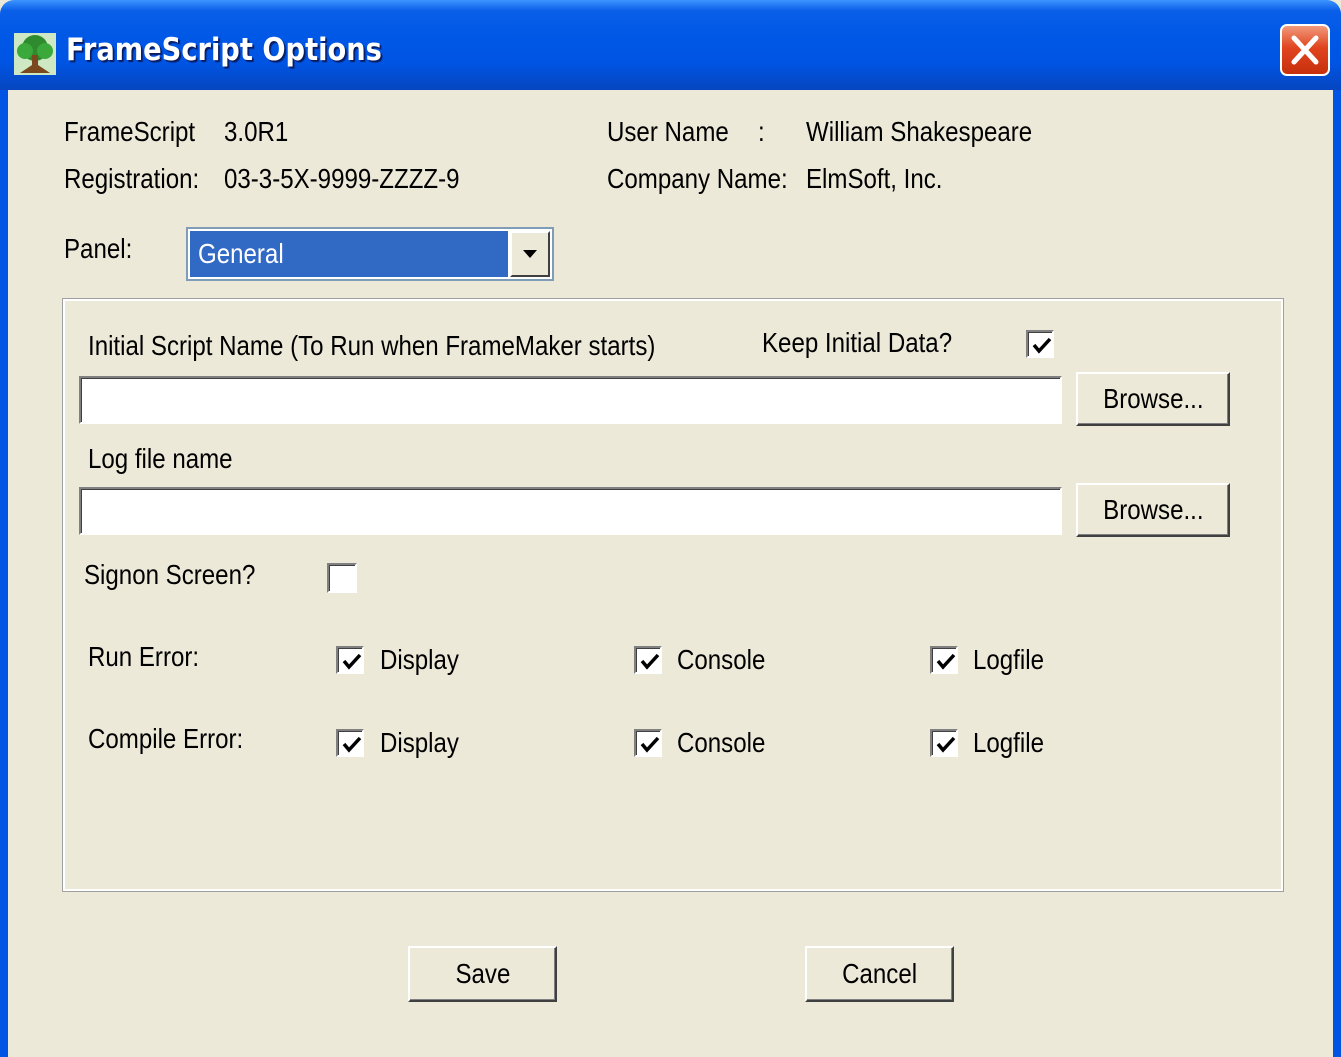  Describe the element at coordinates (670, 45) in the screenshot. I see `title-bar: FrameScript Options` at that location.